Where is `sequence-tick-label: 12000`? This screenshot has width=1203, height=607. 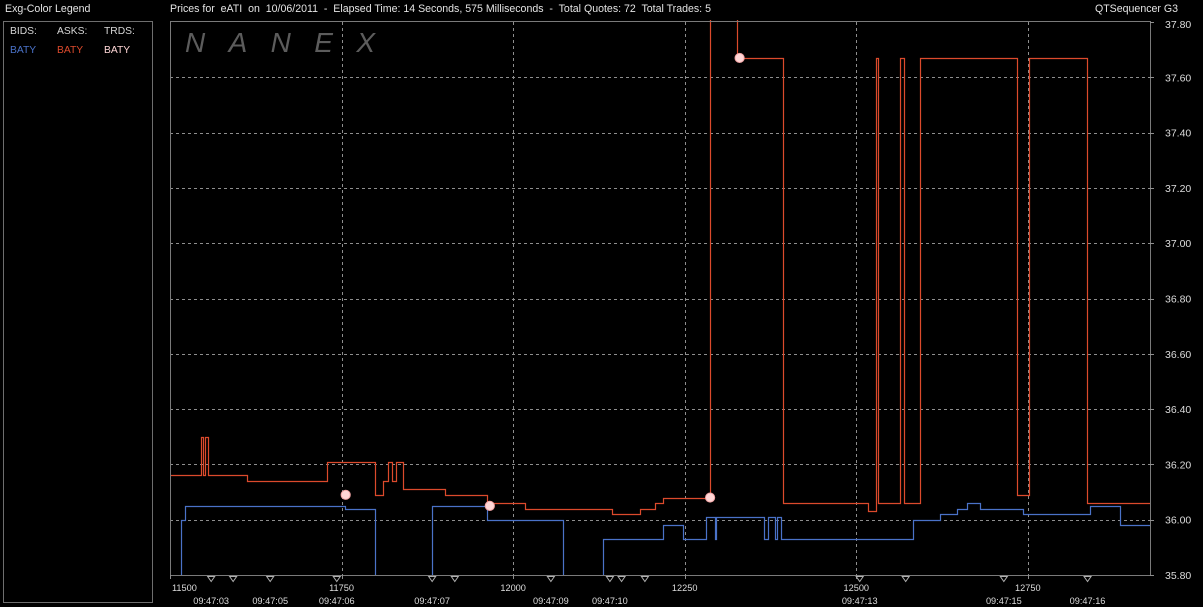 sequence-tick-label: 12000 is located at coordinates (513, 588).